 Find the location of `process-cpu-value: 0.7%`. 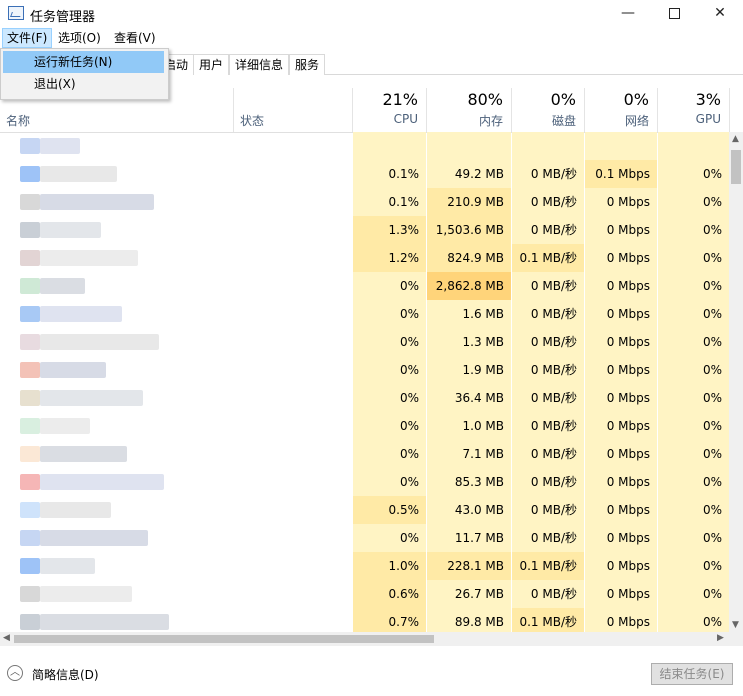

process-cpu-value: 0.7% is located at coordinates (389, 620).